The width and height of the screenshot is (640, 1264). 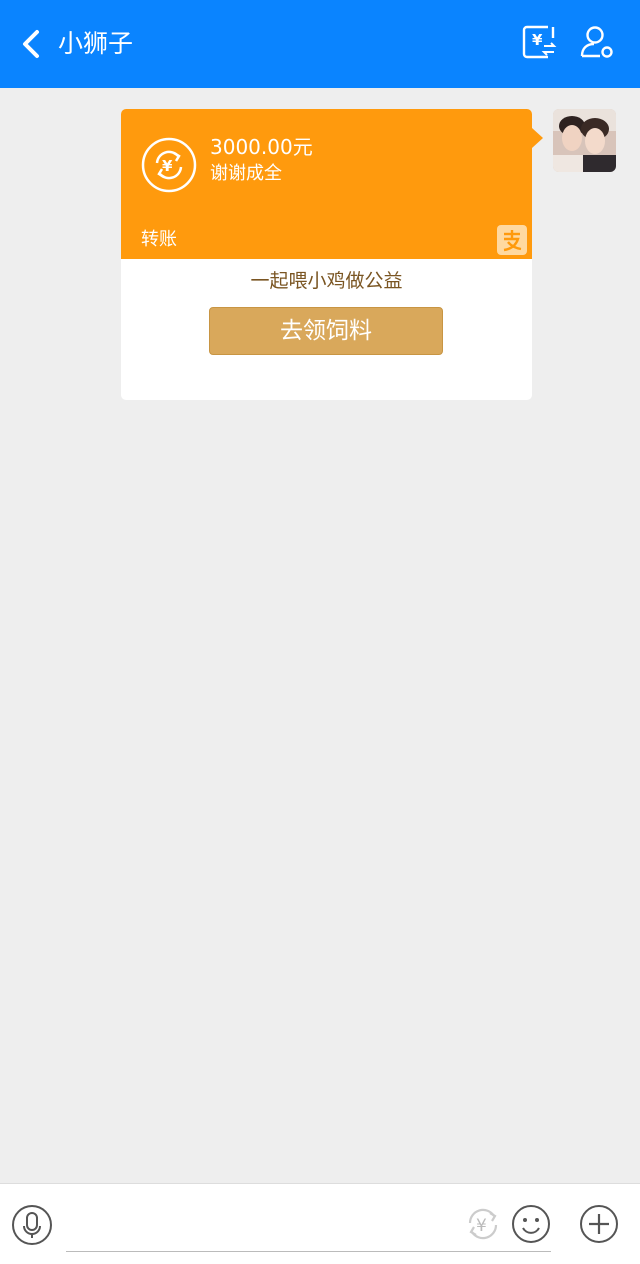 What do you see at coordinates (308, 1251) in the screenshot?
I see `message-input` at bounding box center [308, 1251].